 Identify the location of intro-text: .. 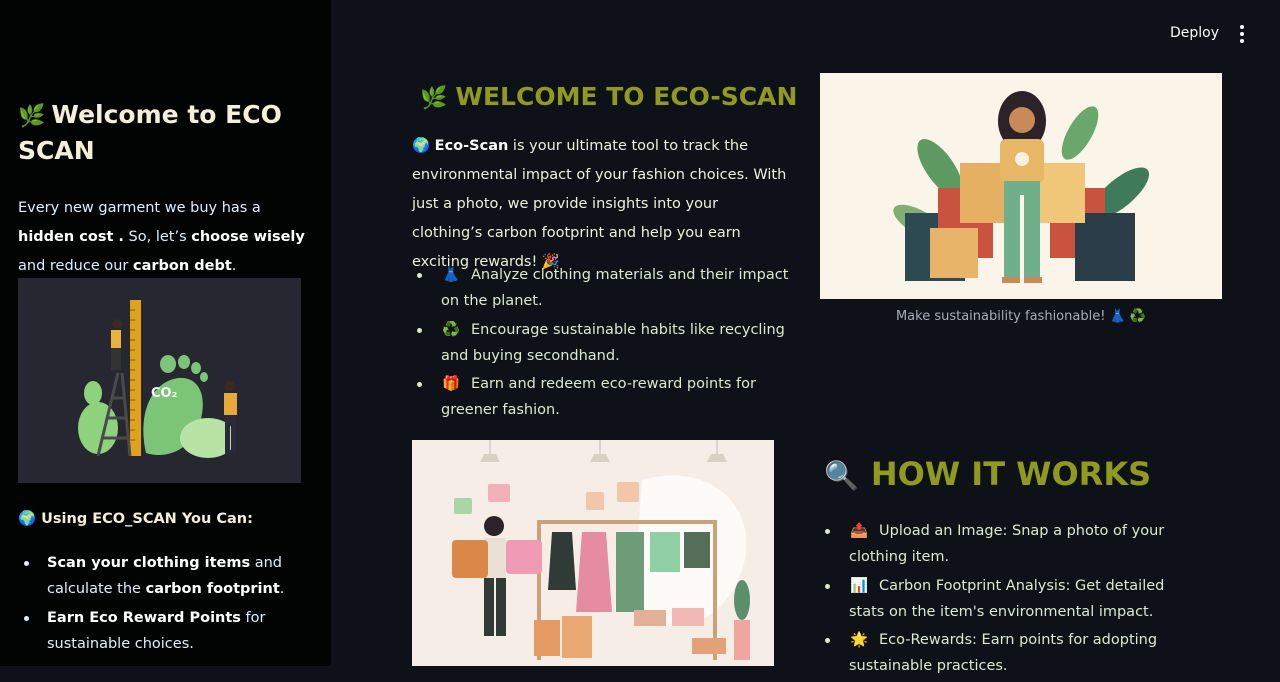
(234, 266).